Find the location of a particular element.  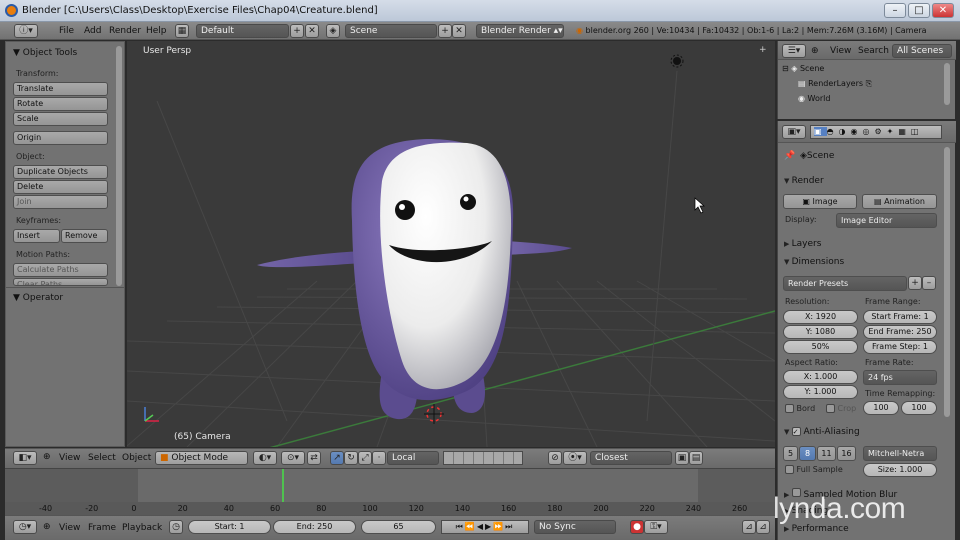

aa-samples-11: 11 is located at coordinates (826, 453).